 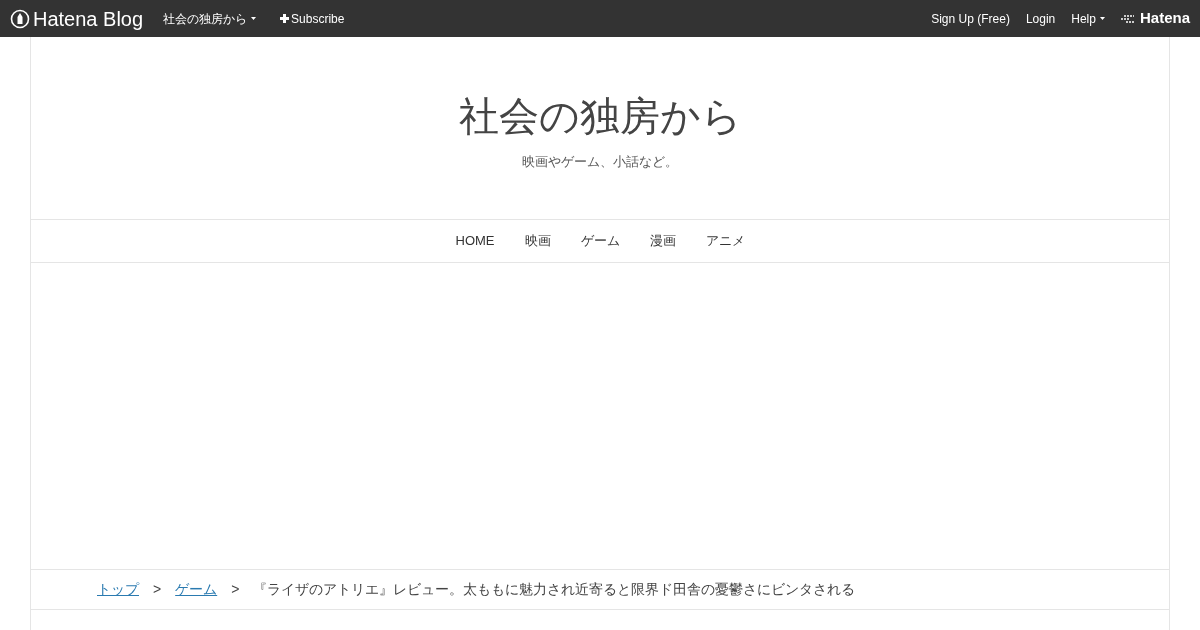 What do you see at coordinates (475, 241) in the screenshot?
I see `nav-link: HOME` at bounding box center [475, 241].